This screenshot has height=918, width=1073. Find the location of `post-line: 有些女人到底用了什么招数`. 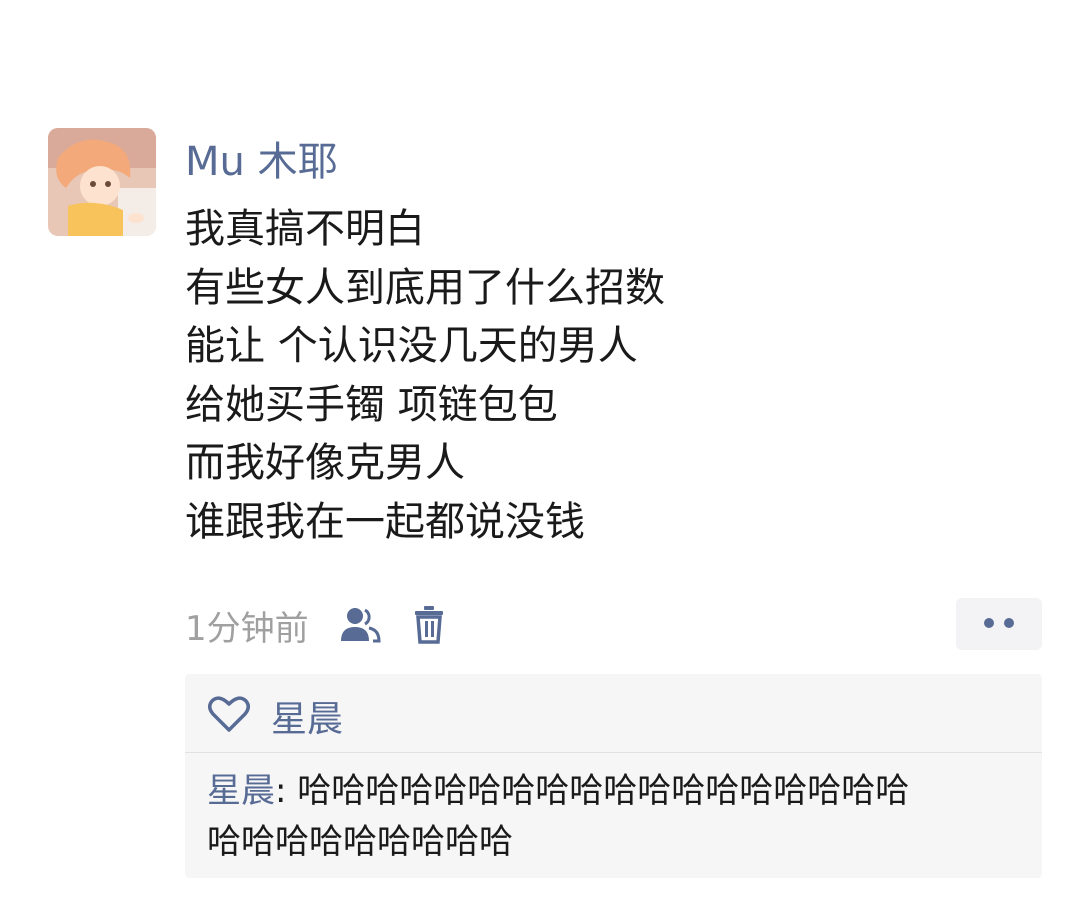

post-line: 有些女人到底用了什么招数 is located at coordinates (425, 287).